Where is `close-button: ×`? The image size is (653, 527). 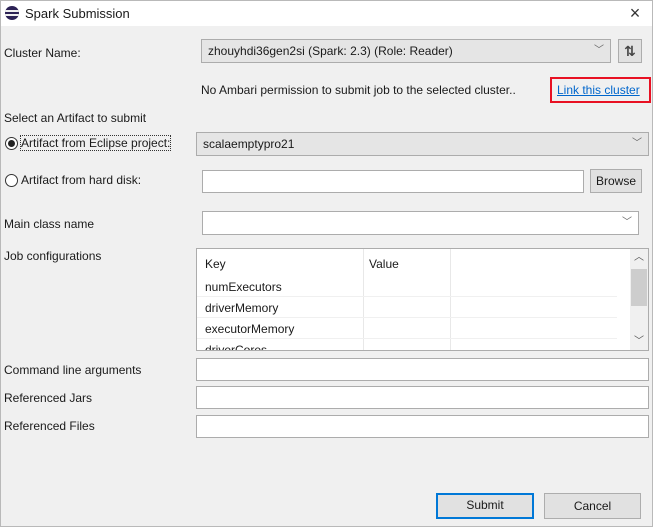
close-button: × is located at coordinates (635, 13).